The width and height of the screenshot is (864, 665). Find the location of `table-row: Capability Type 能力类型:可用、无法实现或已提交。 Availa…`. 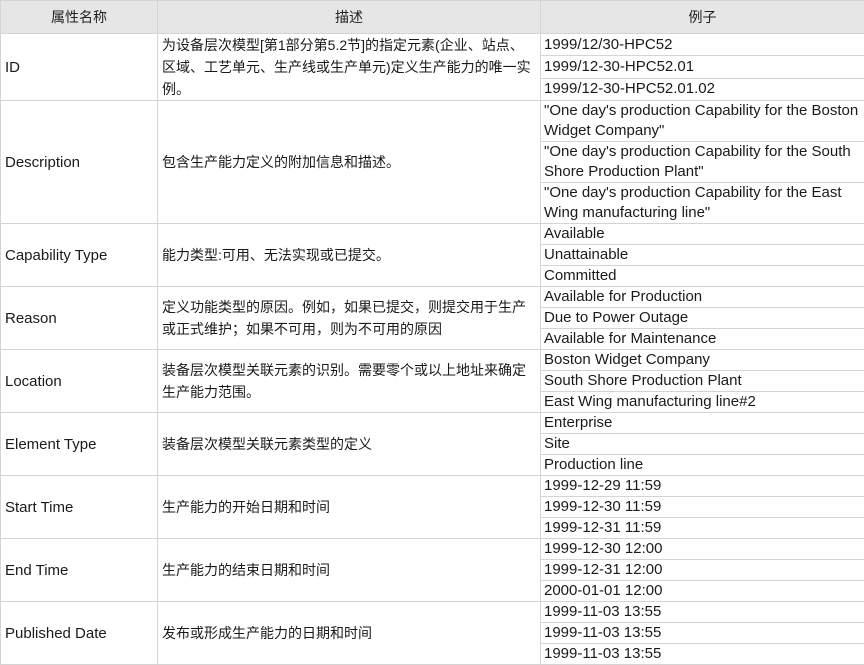

table-row: Capability Type 能力类型:可用、无法实现或已提交。 Availa… is located at coordinates (432, 234).